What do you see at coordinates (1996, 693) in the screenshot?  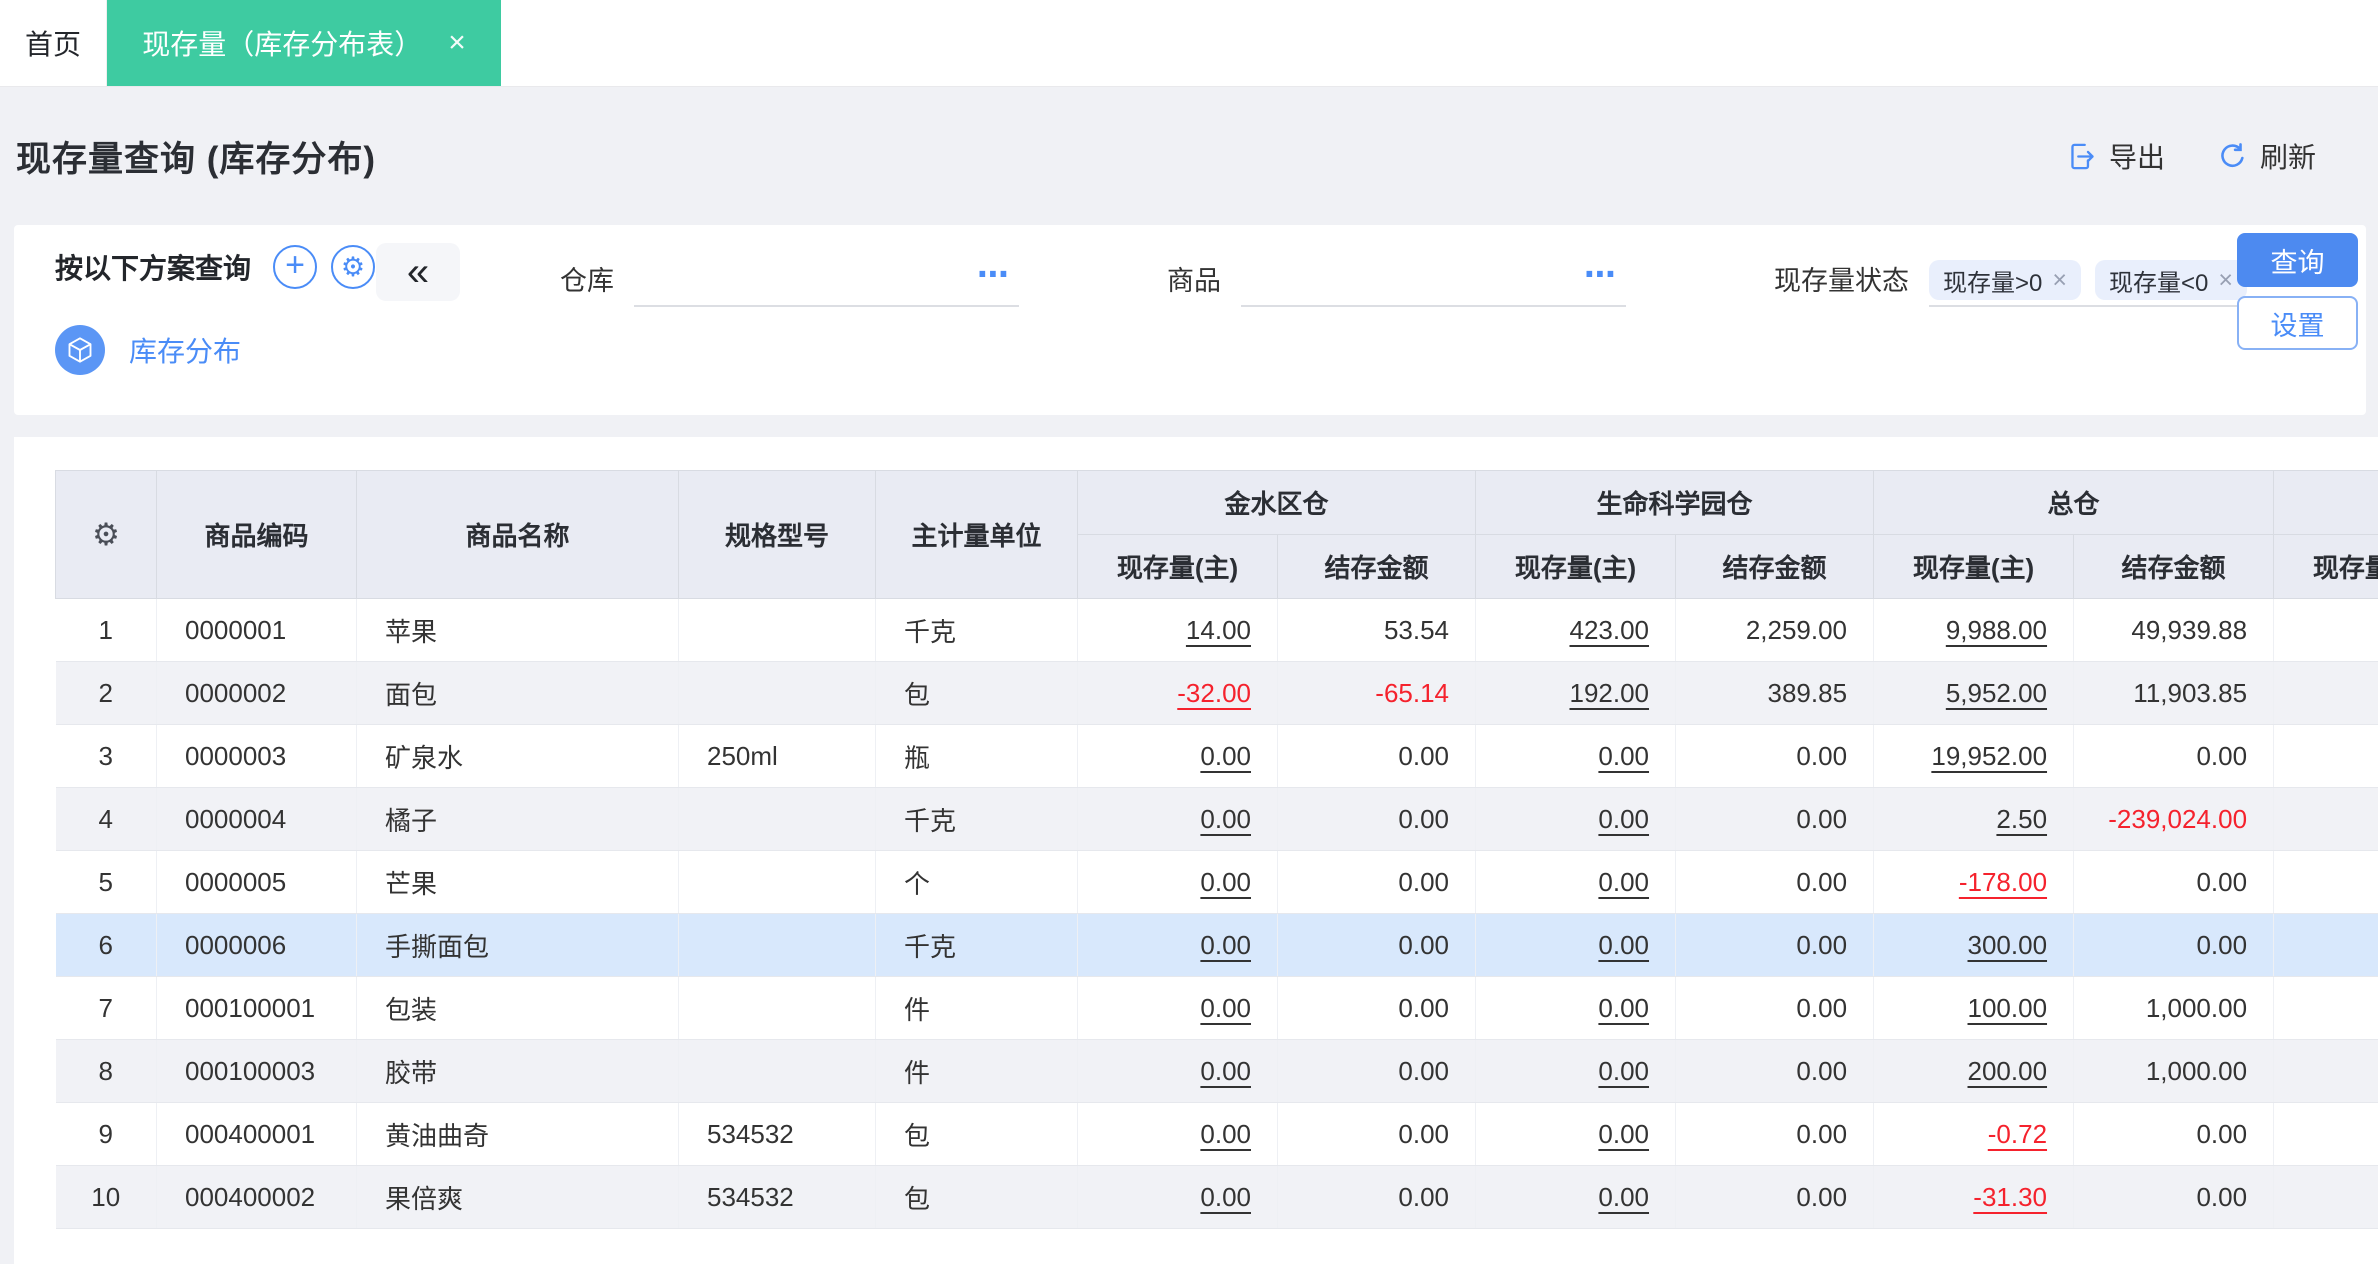 I see `quantity-link: 5,952.00` at bounding box center [1996, 693].